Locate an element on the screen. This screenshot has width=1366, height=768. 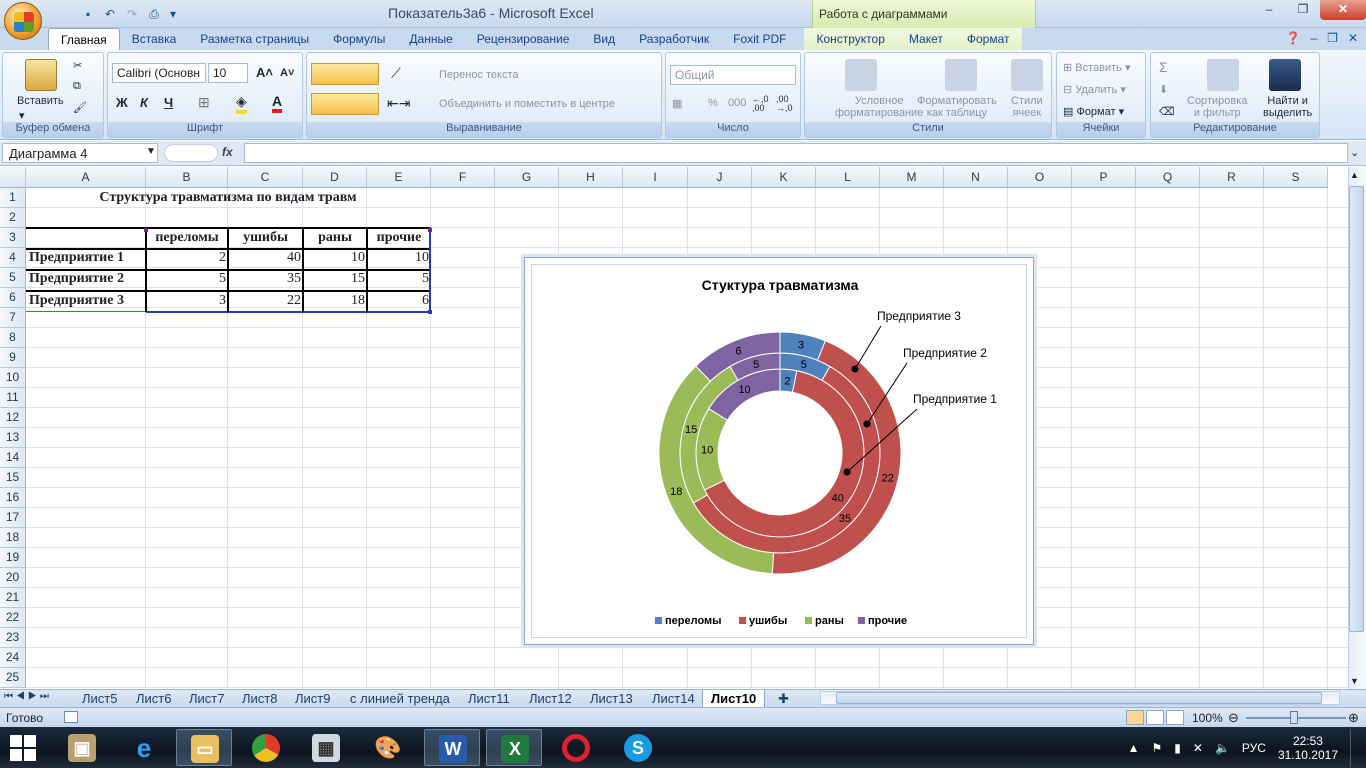
taskbar-excel: X is located at coordinates (514, 747).